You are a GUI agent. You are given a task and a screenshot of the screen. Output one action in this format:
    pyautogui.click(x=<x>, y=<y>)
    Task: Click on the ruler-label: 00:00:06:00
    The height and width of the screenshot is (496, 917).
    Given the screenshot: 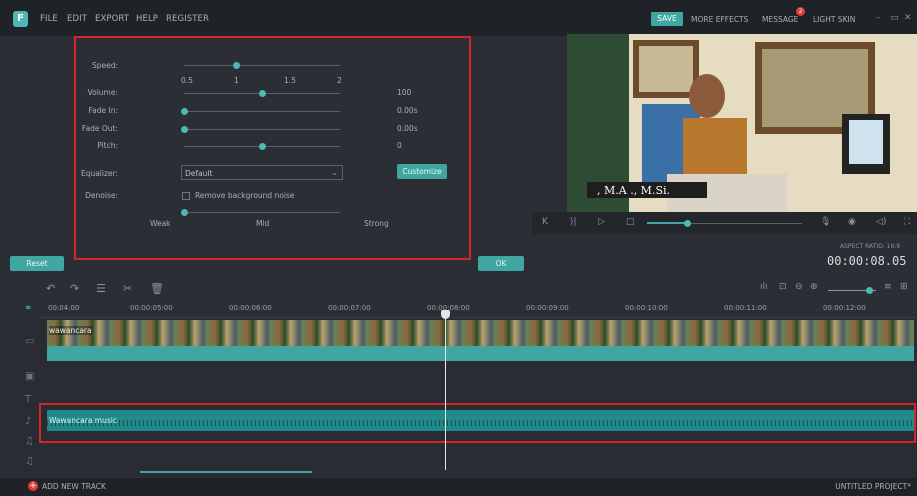 What is the action you would take?
    pyautogui.click(x=250, y=308)
    